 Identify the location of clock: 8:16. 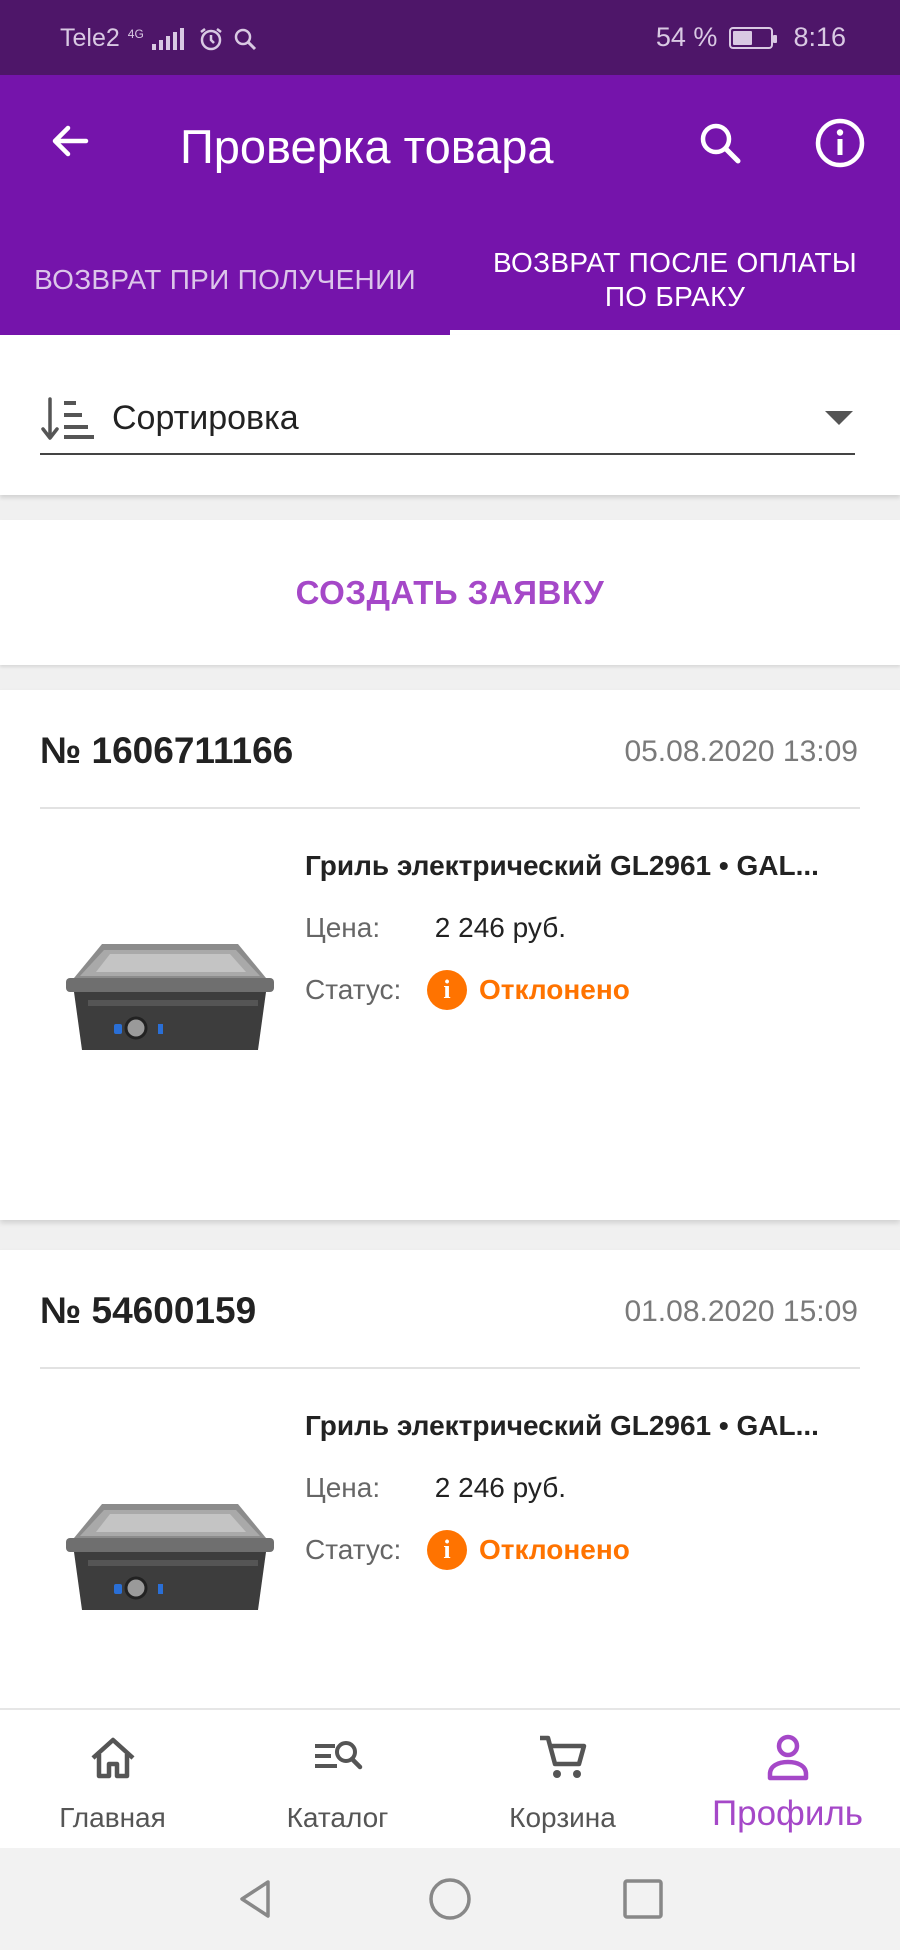
(819, 37).